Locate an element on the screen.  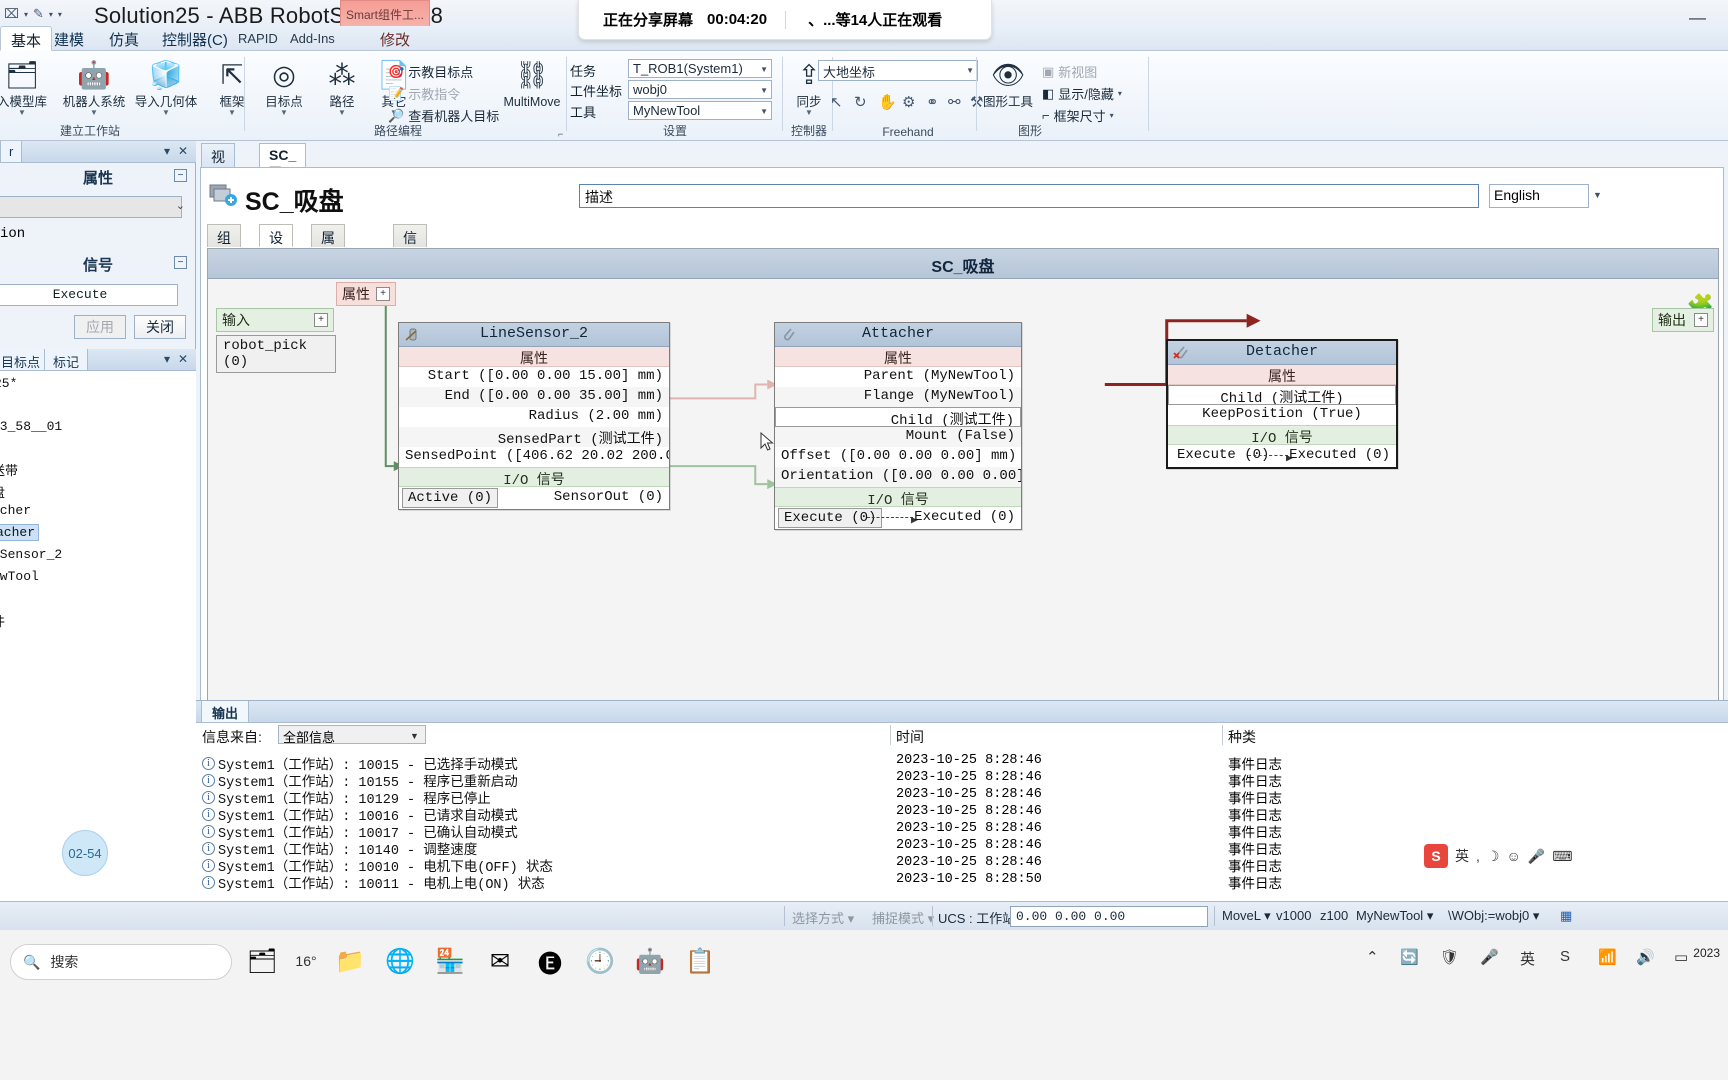
io-output-sensorout: SensorOut (0) is located at coordinates (608, 497).